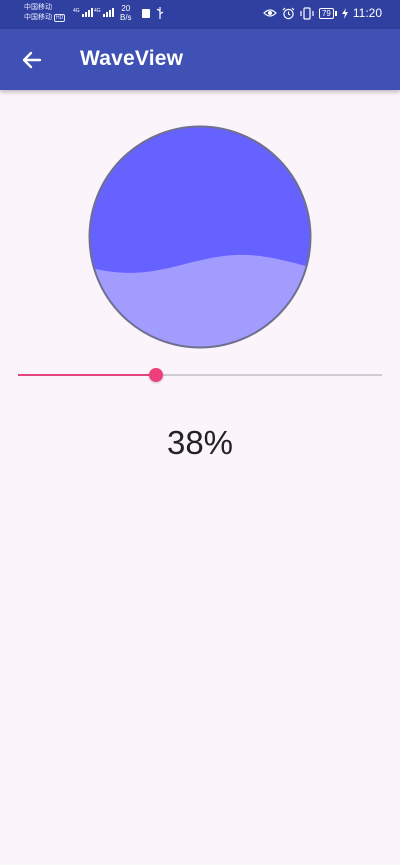  Describe the element at coordinates (38, 7) in the screenshot. I see `carrier-1-label: 中国移动` at that location.